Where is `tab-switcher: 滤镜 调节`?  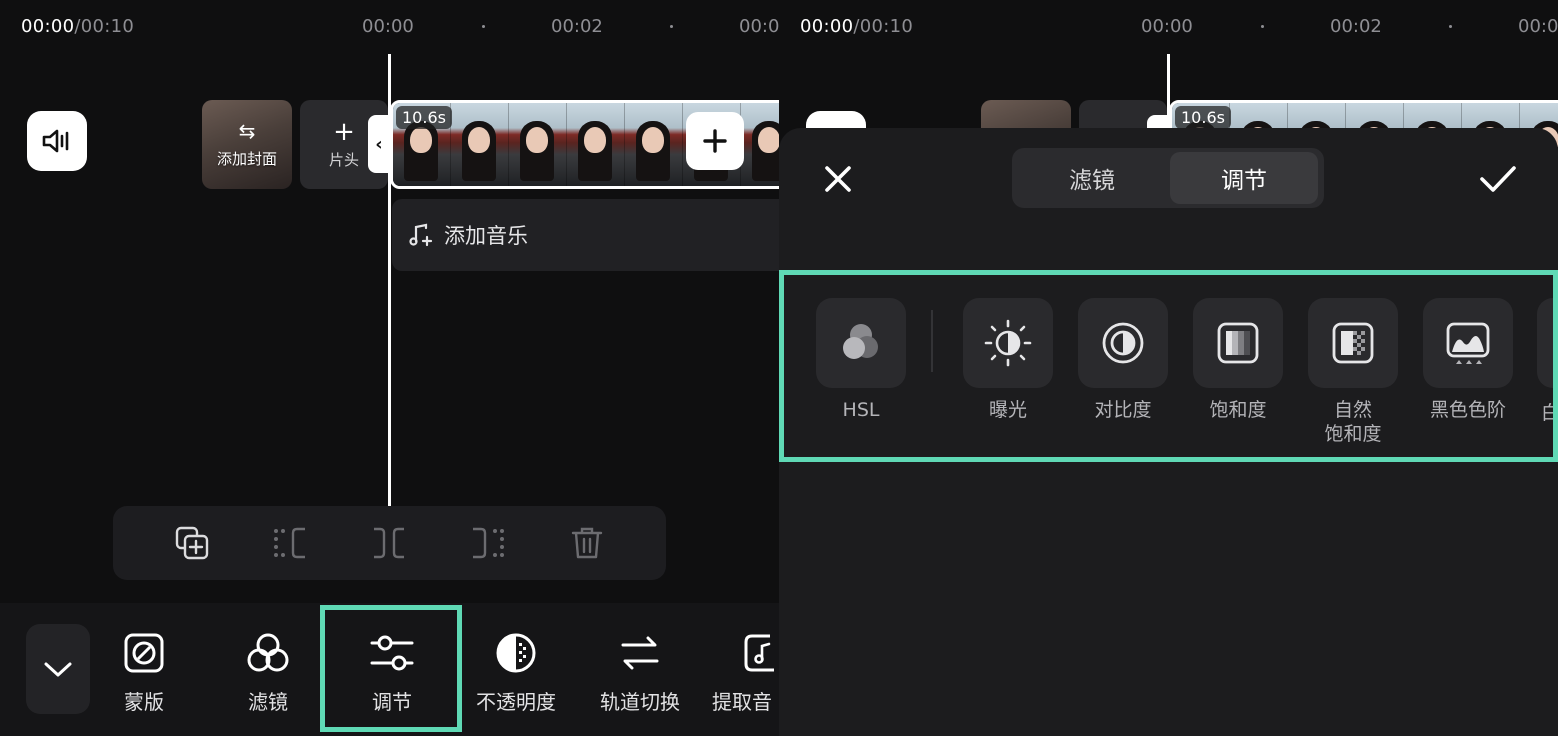
tab-switcher: 滤镜 调节 is located at coordinates (1168, 178).